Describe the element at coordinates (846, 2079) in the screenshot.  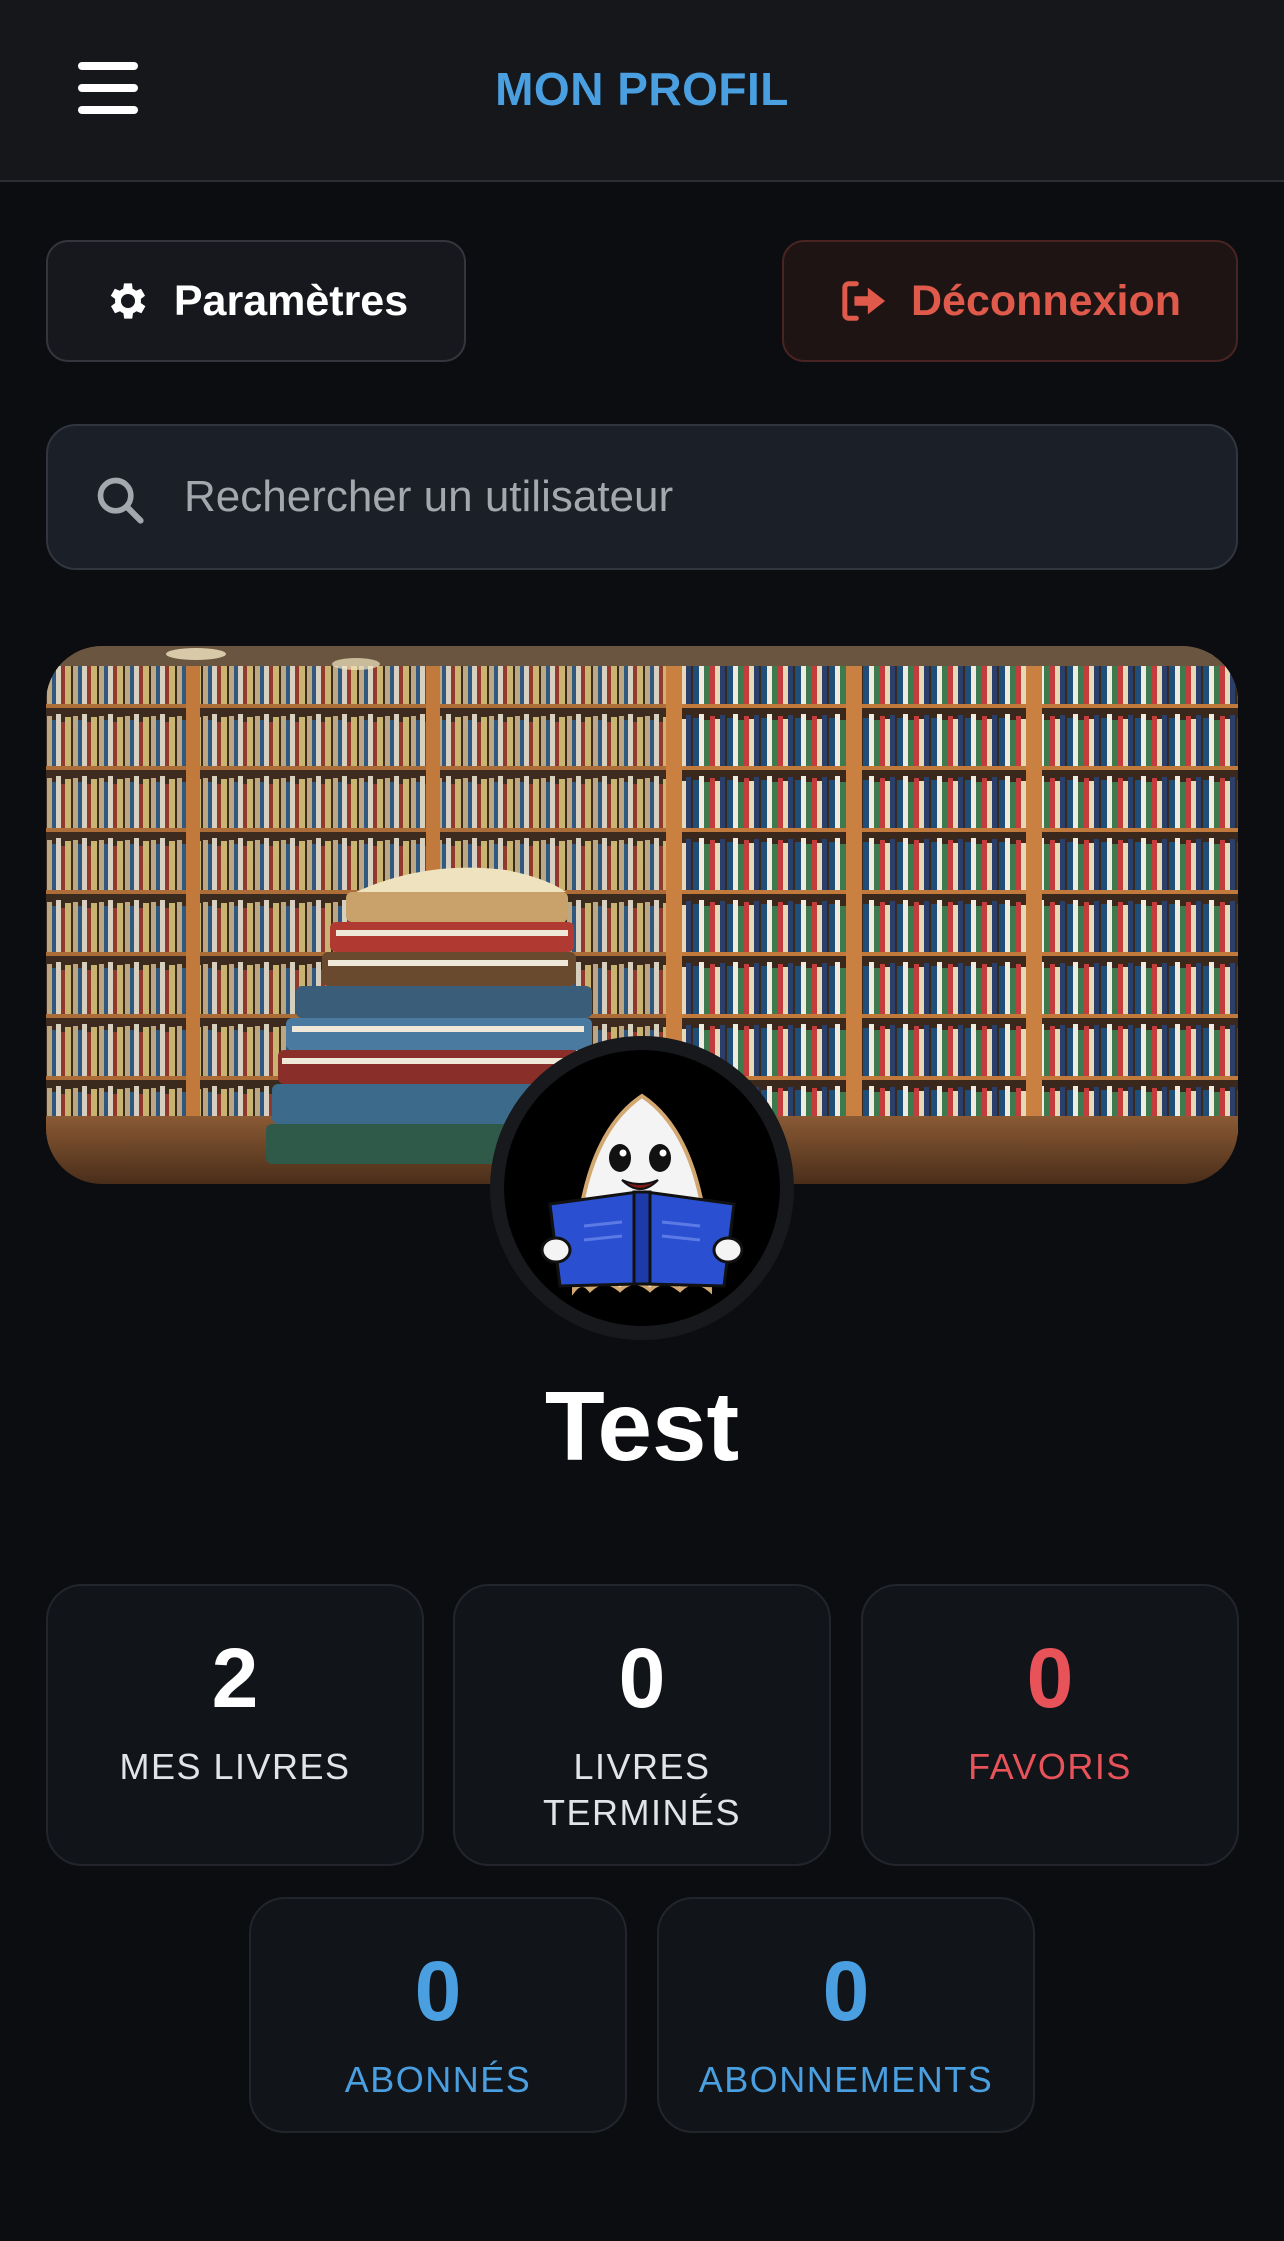
I see `stat-label: ABONNEMENTS` at that location.